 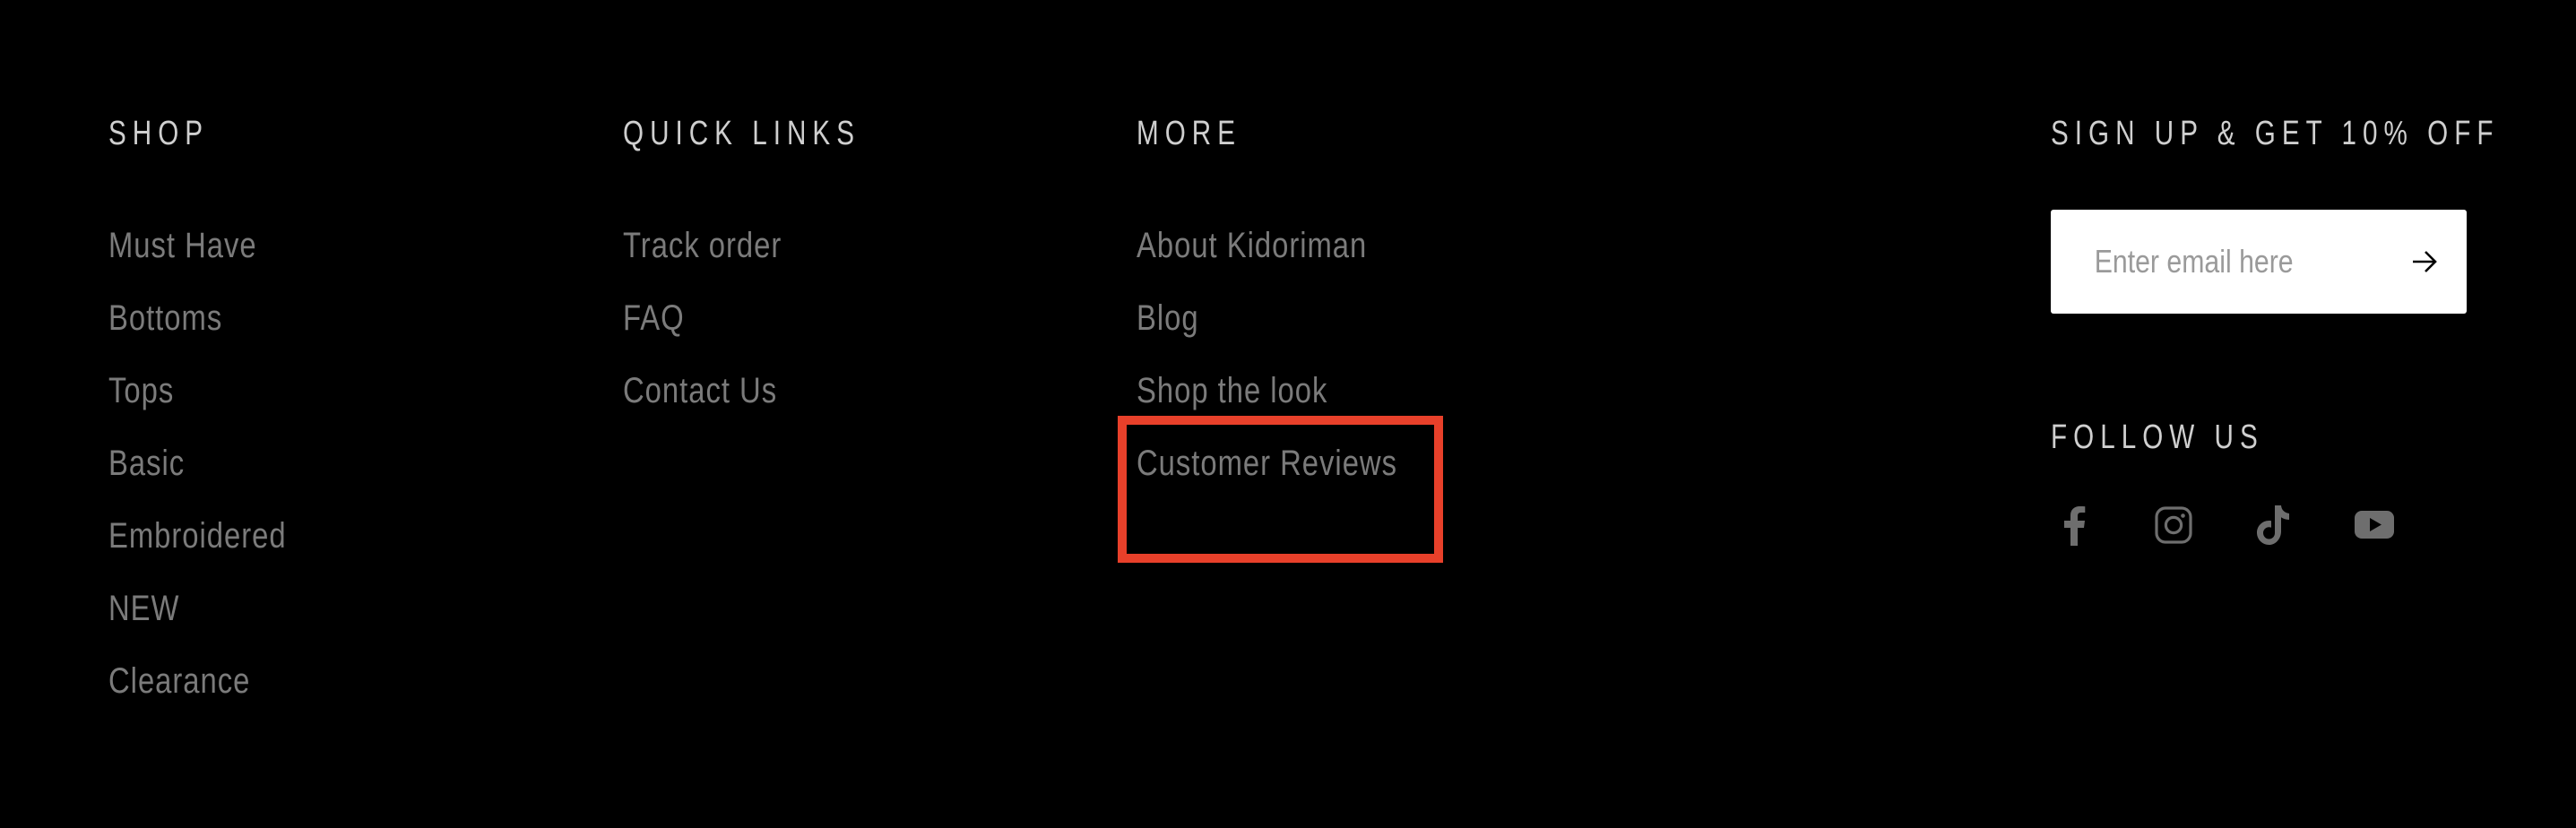 What do you see at coordinates (2194, 262) in the screenshot?
I see `email-input` at bounding box center [2194, 262].